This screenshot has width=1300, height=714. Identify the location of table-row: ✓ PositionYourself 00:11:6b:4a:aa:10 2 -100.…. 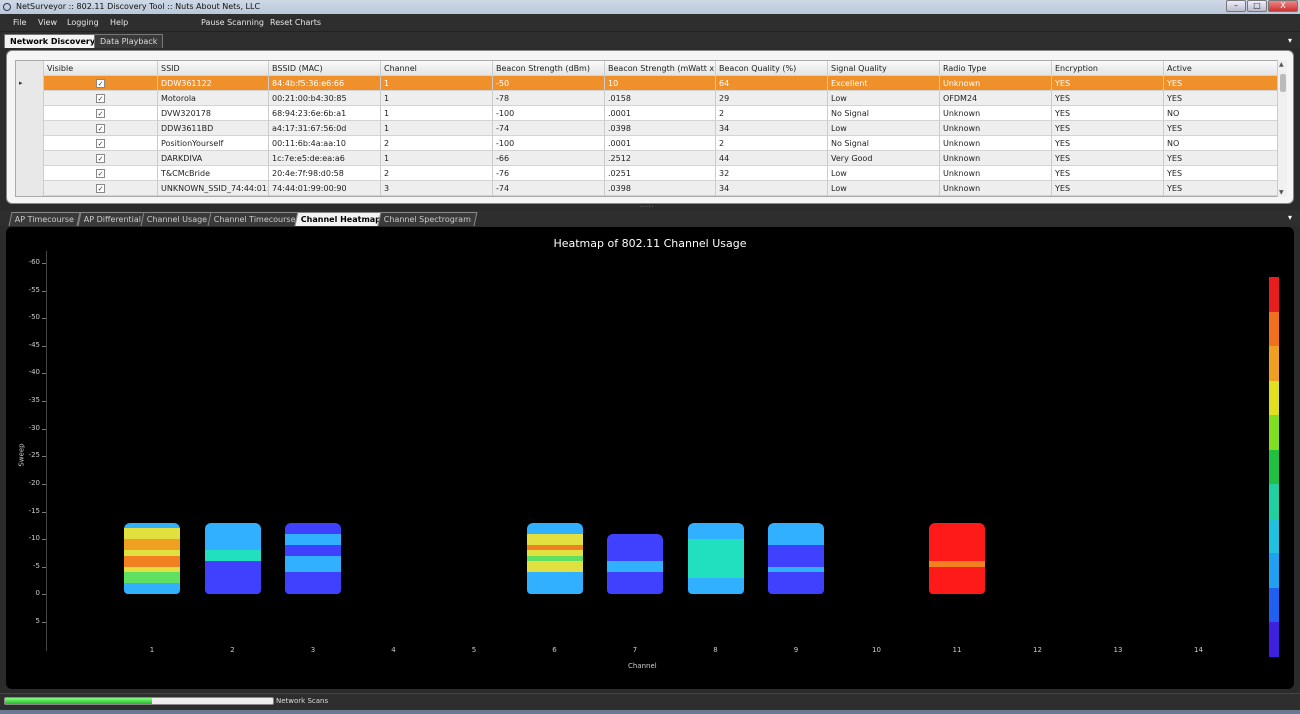
(647, 143).